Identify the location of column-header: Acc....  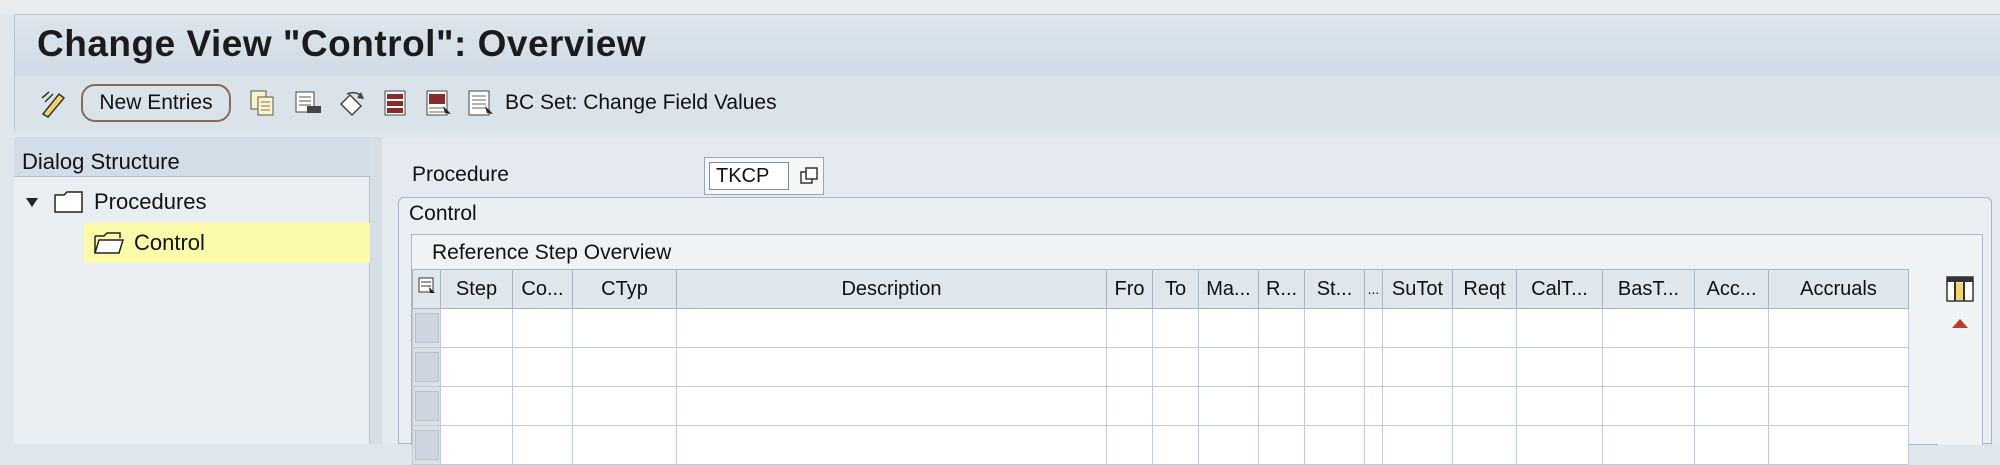
(1731, 289).